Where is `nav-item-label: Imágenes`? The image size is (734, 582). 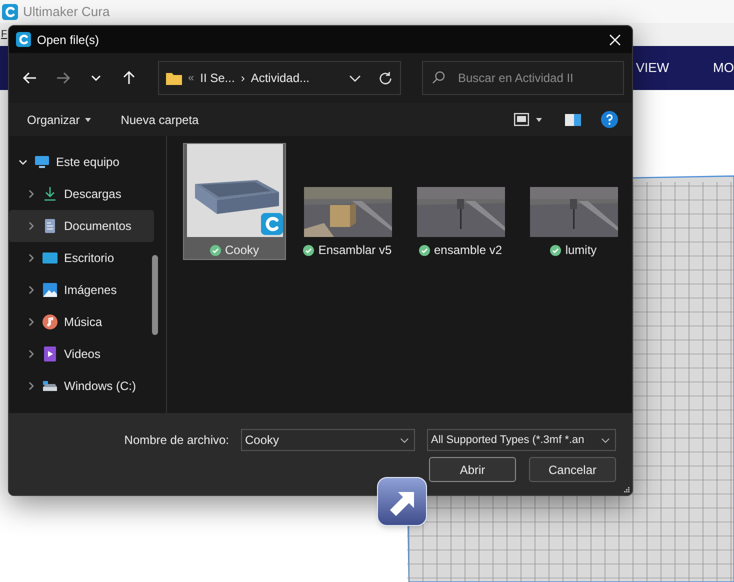
nav-item-label: Imágenes is located at coordinates (90, 290).